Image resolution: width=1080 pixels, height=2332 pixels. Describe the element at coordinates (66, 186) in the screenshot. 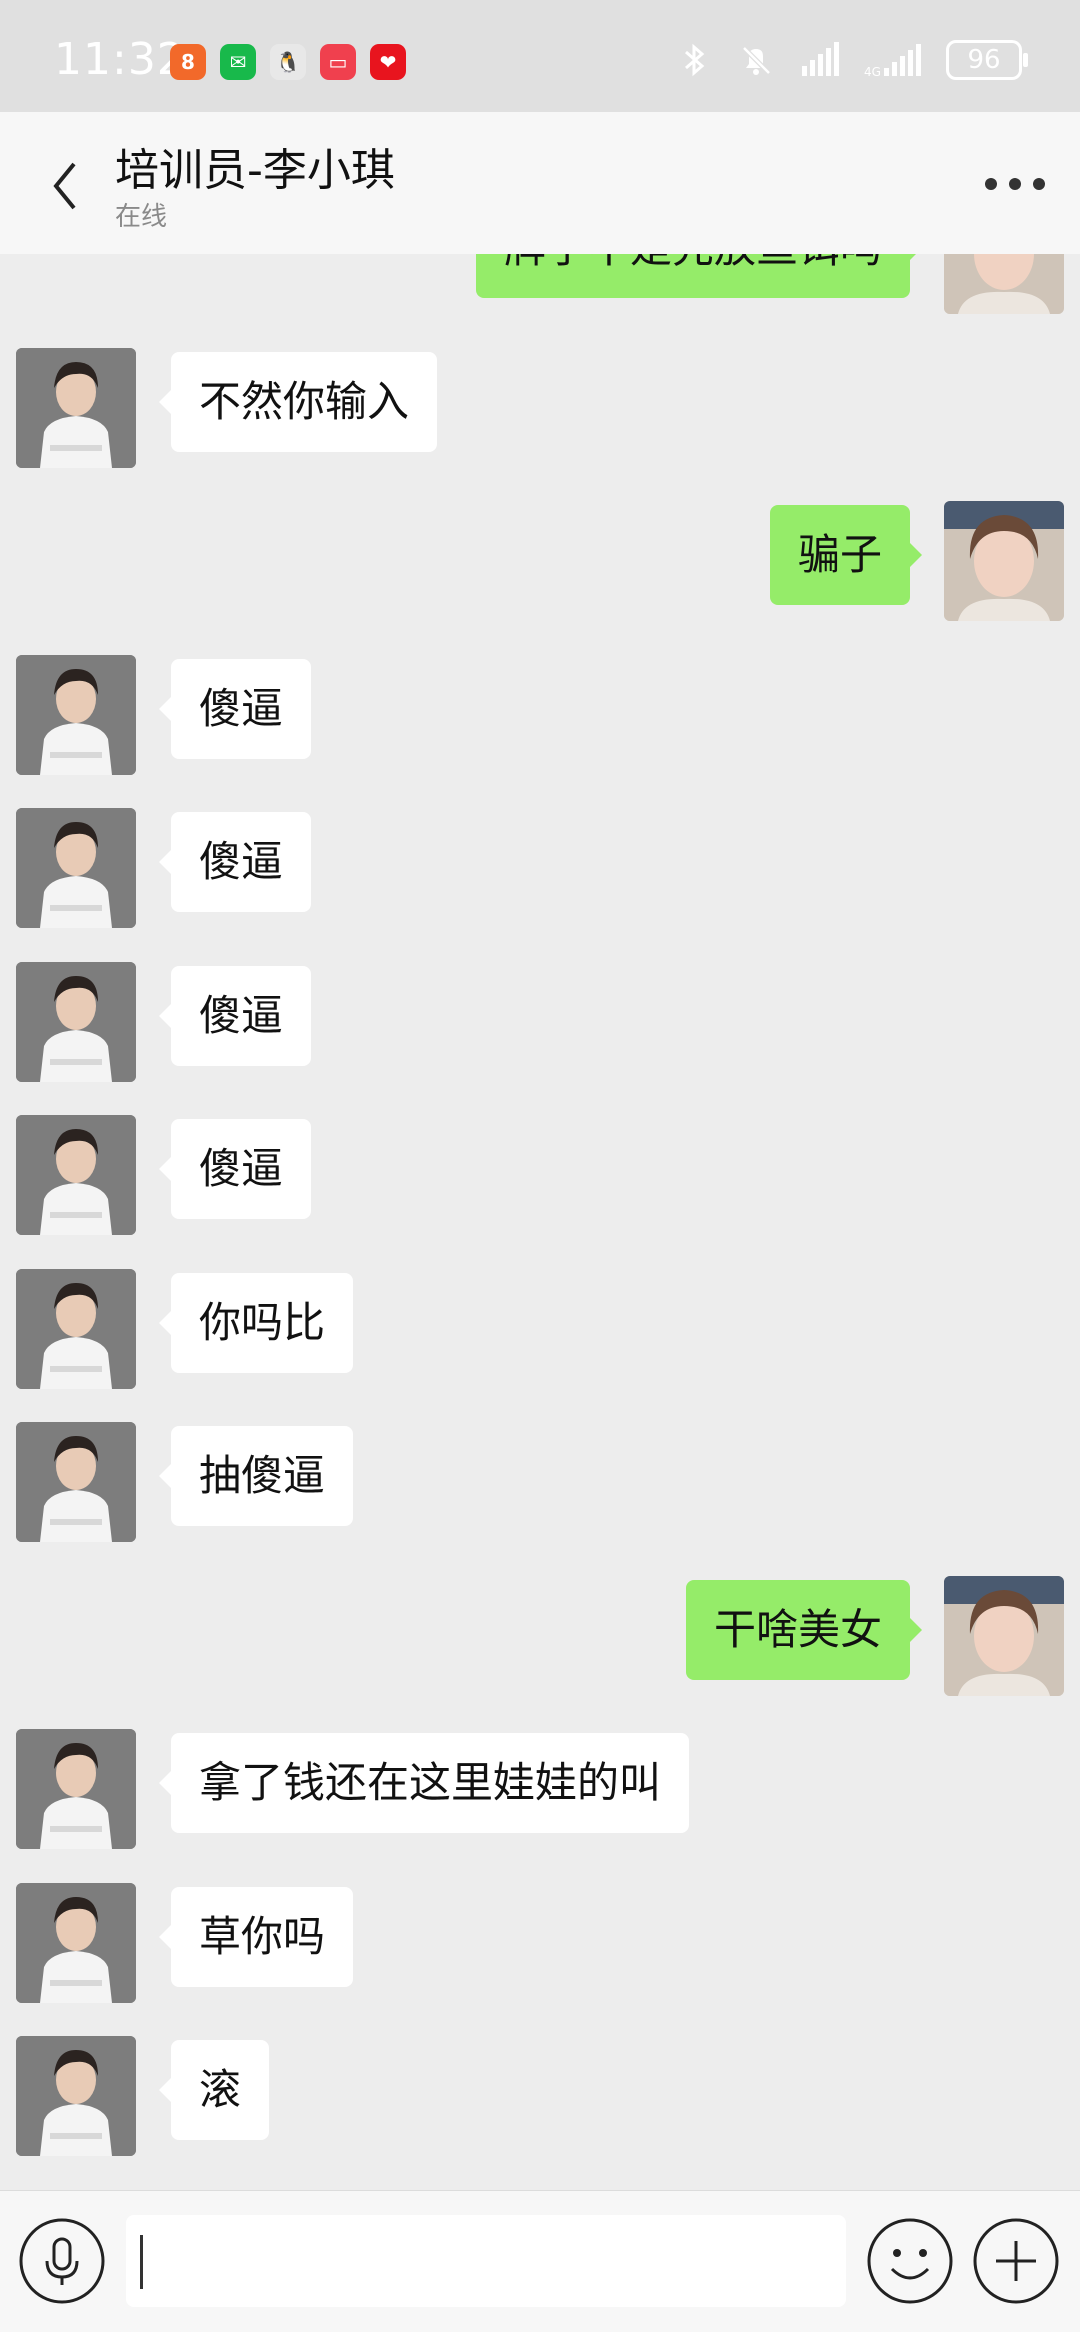

I see `back-chevron-icon` at that location.